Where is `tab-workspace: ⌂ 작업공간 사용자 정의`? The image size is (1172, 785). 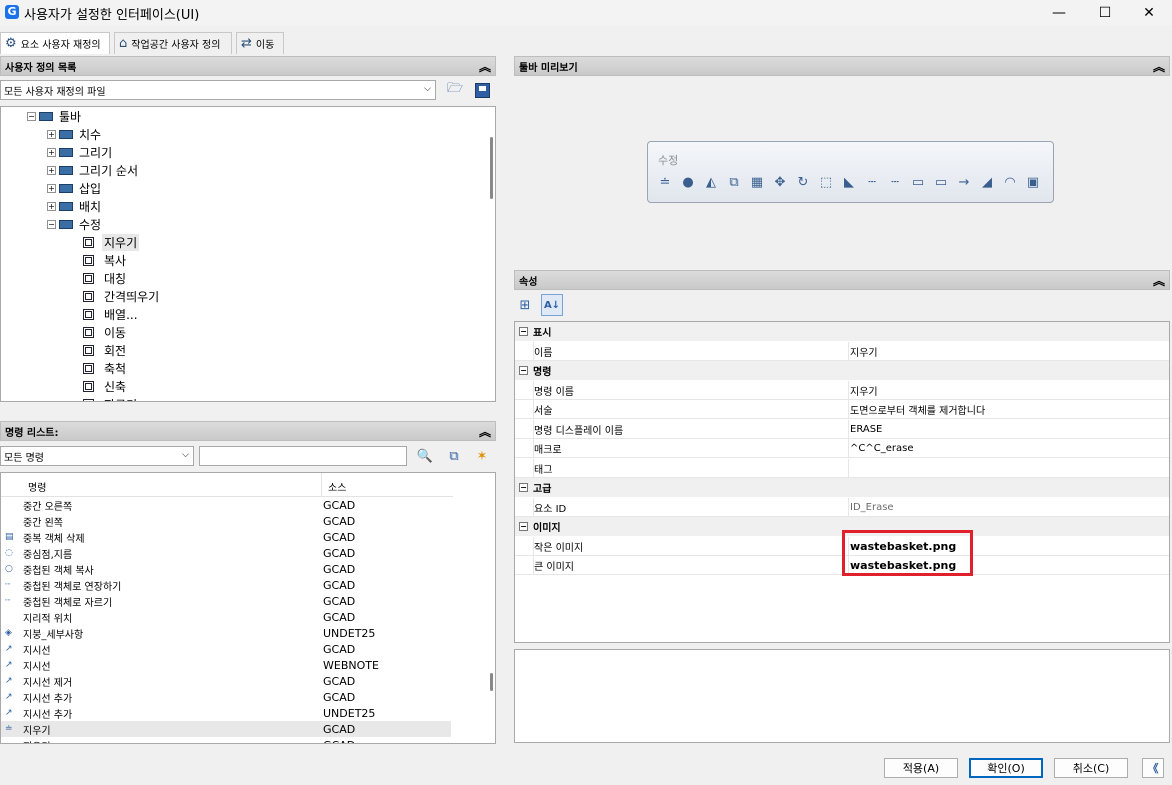
tab-workspace: ⌂ 작업공간 사용자 정의 is located at coordinates (173, 43).